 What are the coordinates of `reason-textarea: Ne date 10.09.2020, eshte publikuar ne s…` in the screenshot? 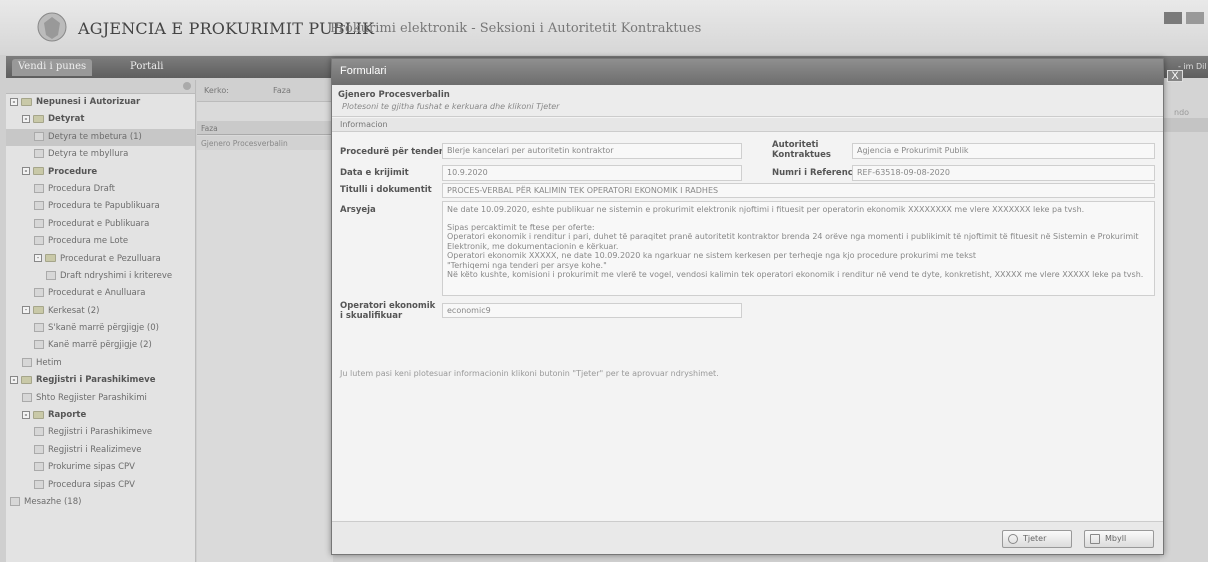 It's located at (798, 248).